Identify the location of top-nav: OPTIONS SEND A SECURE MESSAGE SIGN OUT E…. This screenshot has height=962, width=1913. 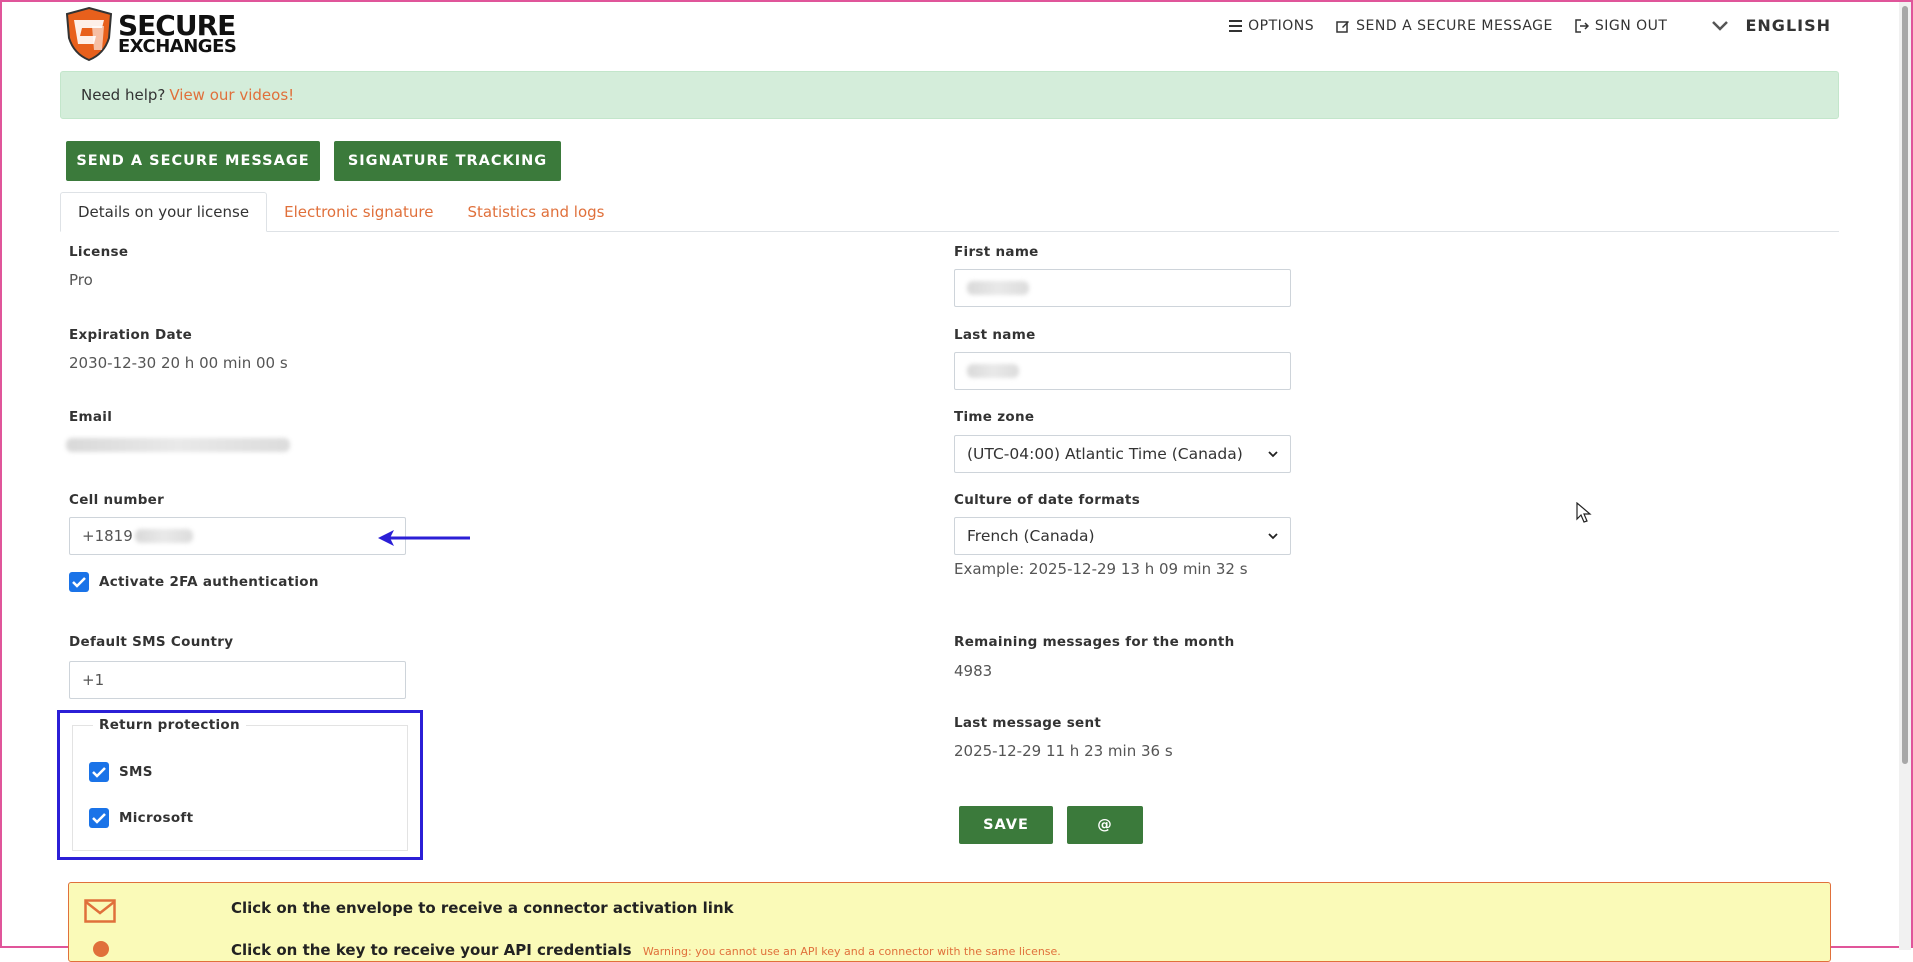
(1519, 25).